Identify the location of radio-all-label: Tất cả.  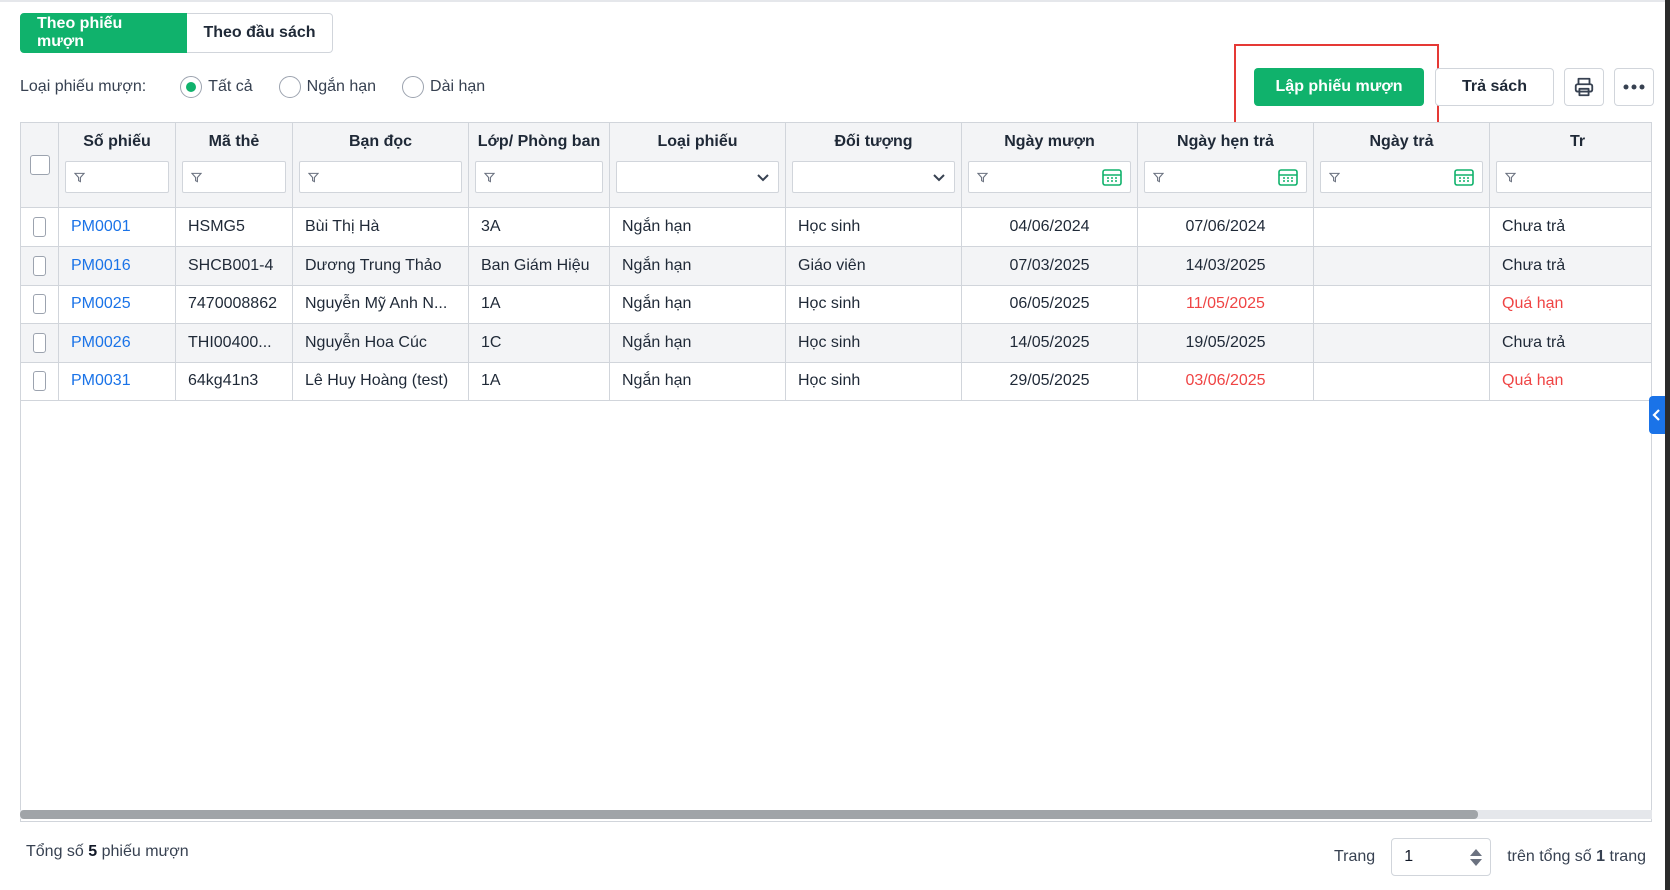
(230, 86).